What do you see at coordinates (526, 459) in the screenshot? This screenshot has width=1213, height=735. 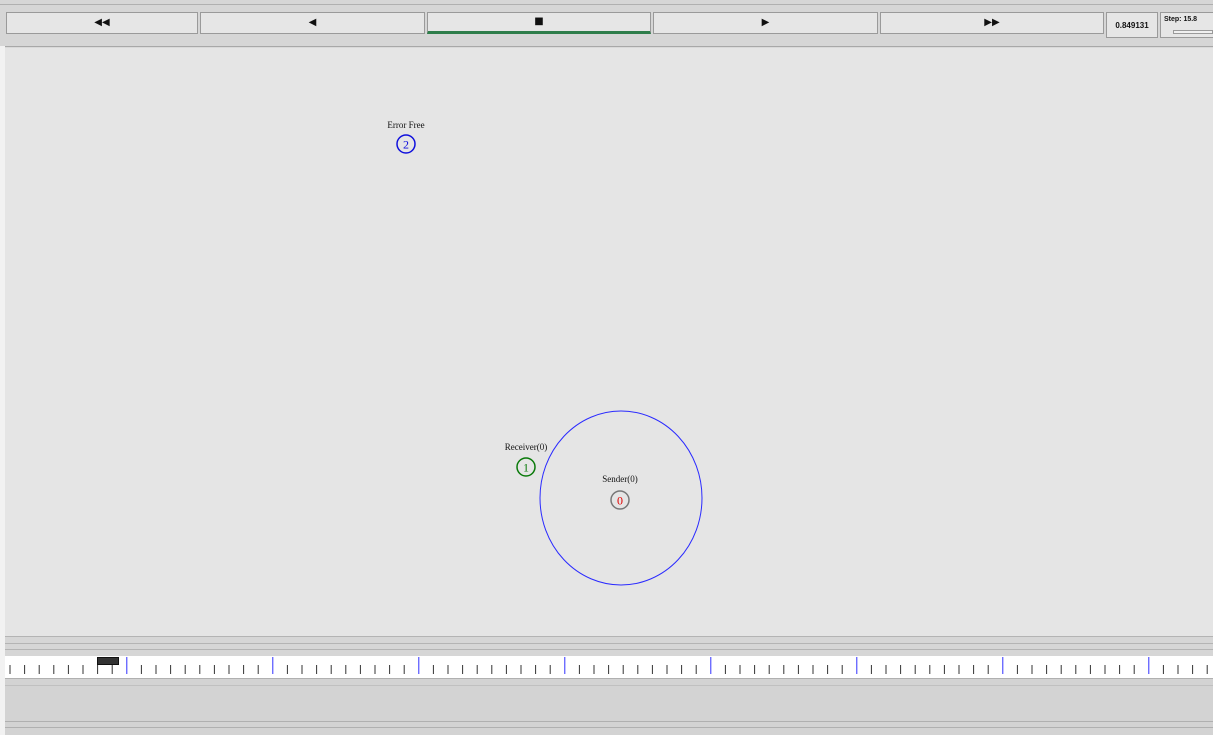 I see `node-1: Receiver(0) 1` at bounding box center [526, 459].